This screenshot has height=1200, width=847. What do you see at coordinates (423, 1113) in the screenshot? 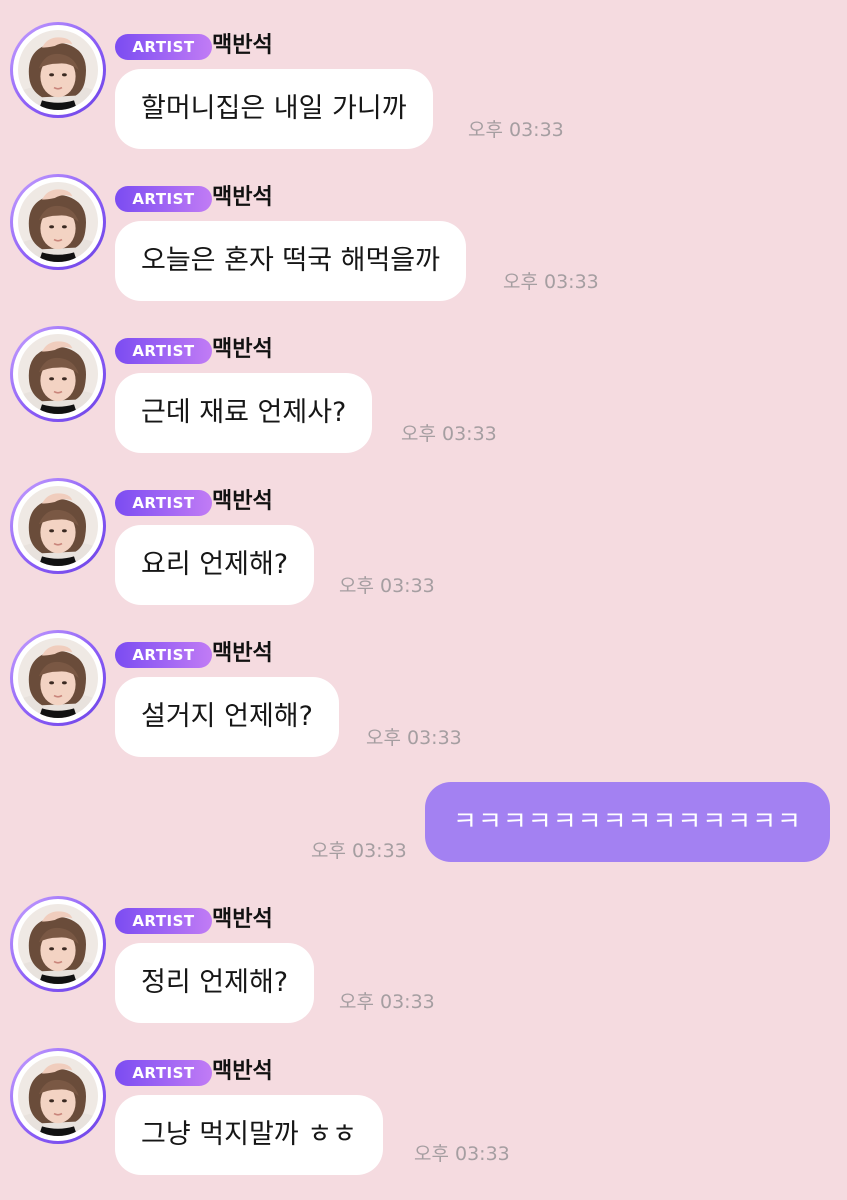
I see `chat-message: ARTIST 맥반석 그냥 먹지말까 ㅎㅎ 오후 03:33` at bounding box center [423, 1113].